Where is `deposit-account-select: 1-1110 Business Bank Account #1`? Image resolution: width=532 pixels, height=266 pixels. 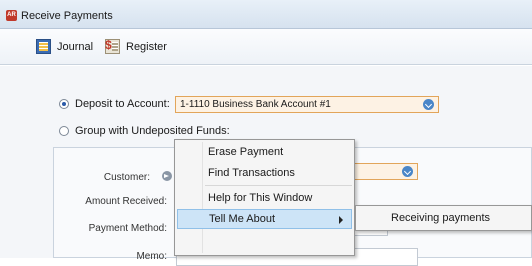 deposit-account-select: 1-1110 Business Bank Account #1 is located at coordinates (307, 104).